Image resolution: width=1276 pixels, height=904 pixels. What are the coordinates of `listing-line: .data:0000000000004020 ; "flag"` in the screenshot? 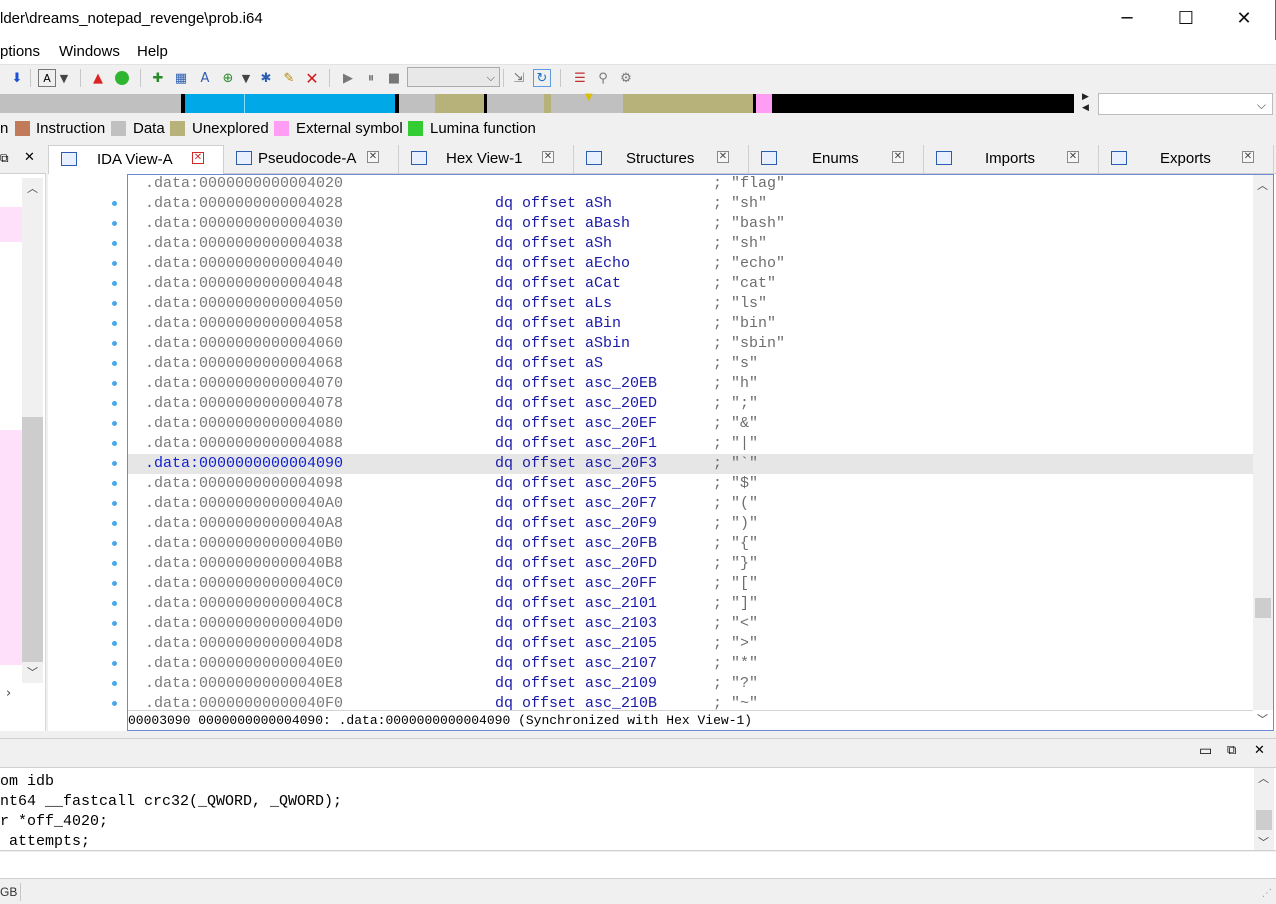 It's located at (690, 184).